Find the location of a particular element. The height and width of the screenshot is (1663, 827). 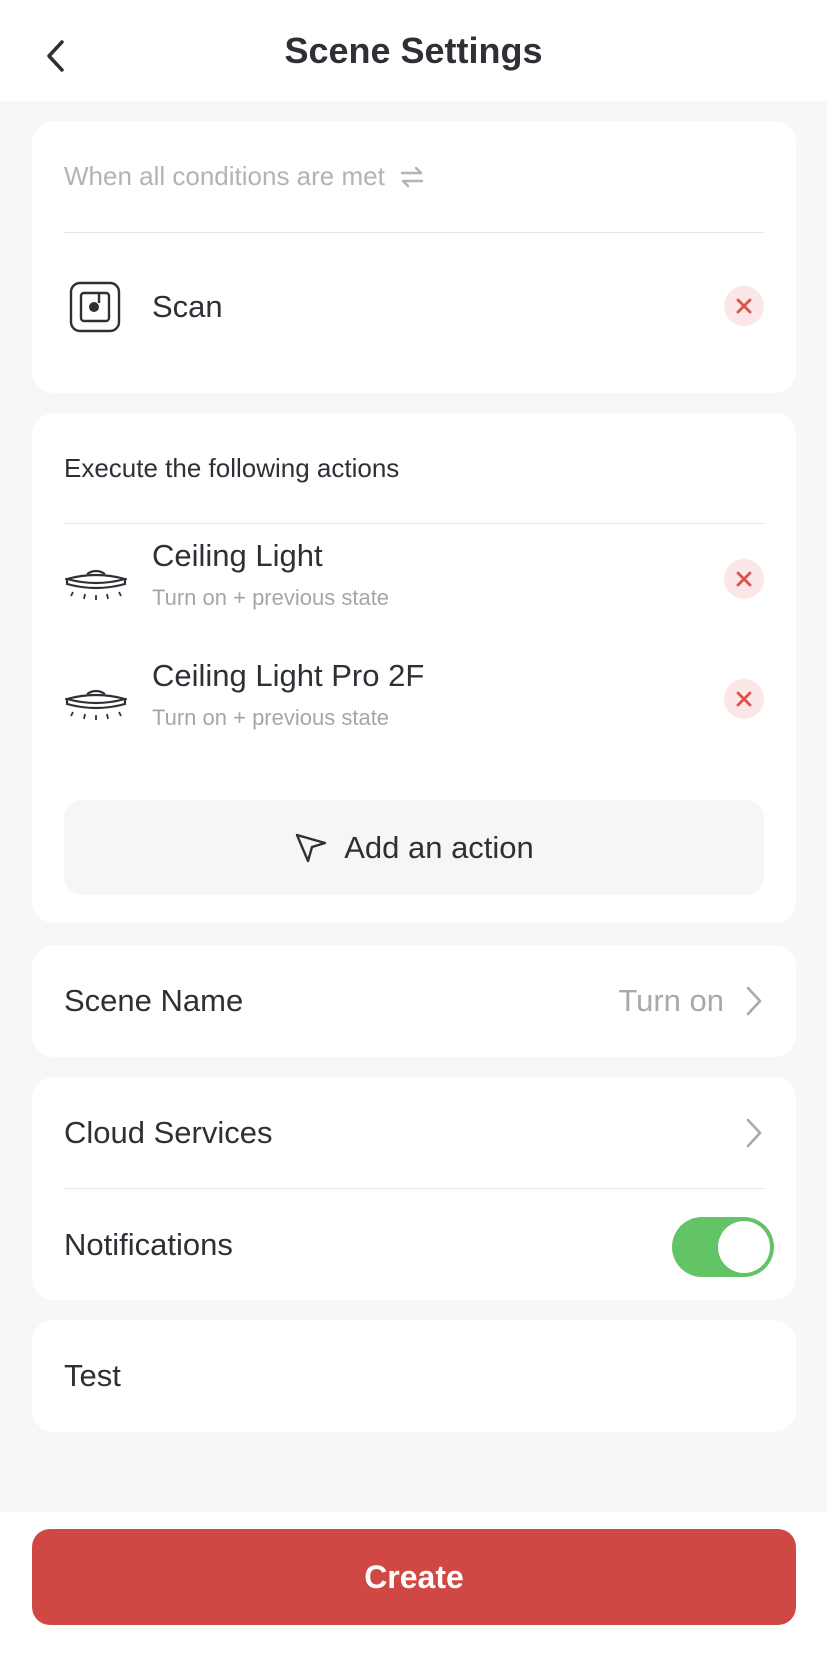

conditions-hint: When all conditions are met is located at coordinates (244, 176).